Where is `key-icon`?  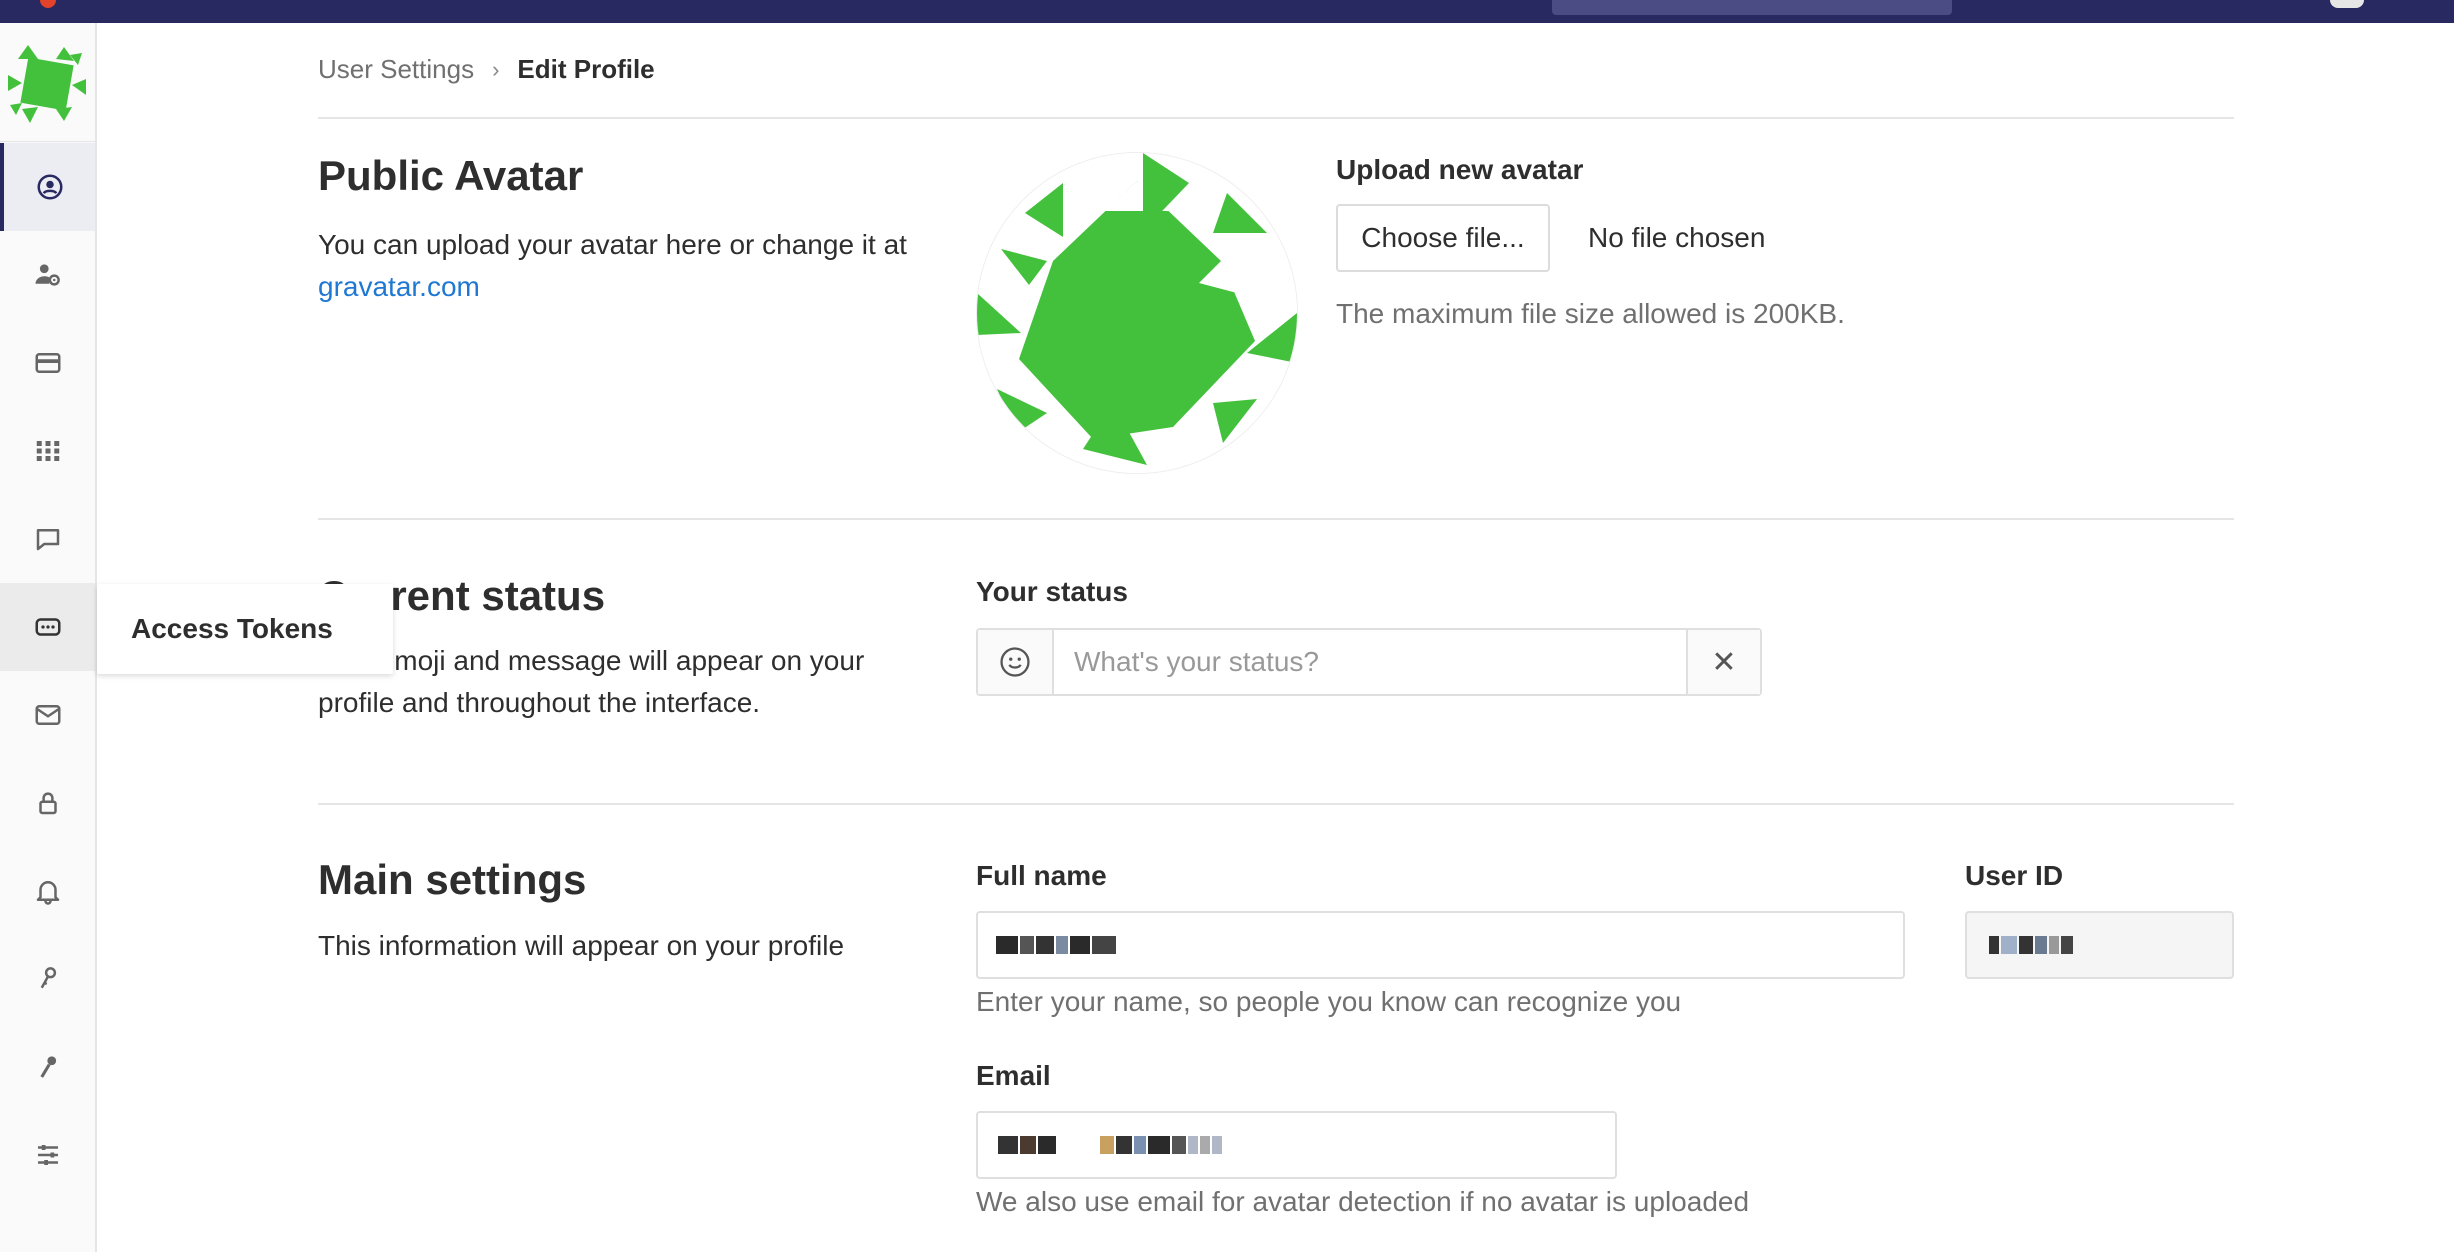
key-icon is located at coordinates (48, 978).